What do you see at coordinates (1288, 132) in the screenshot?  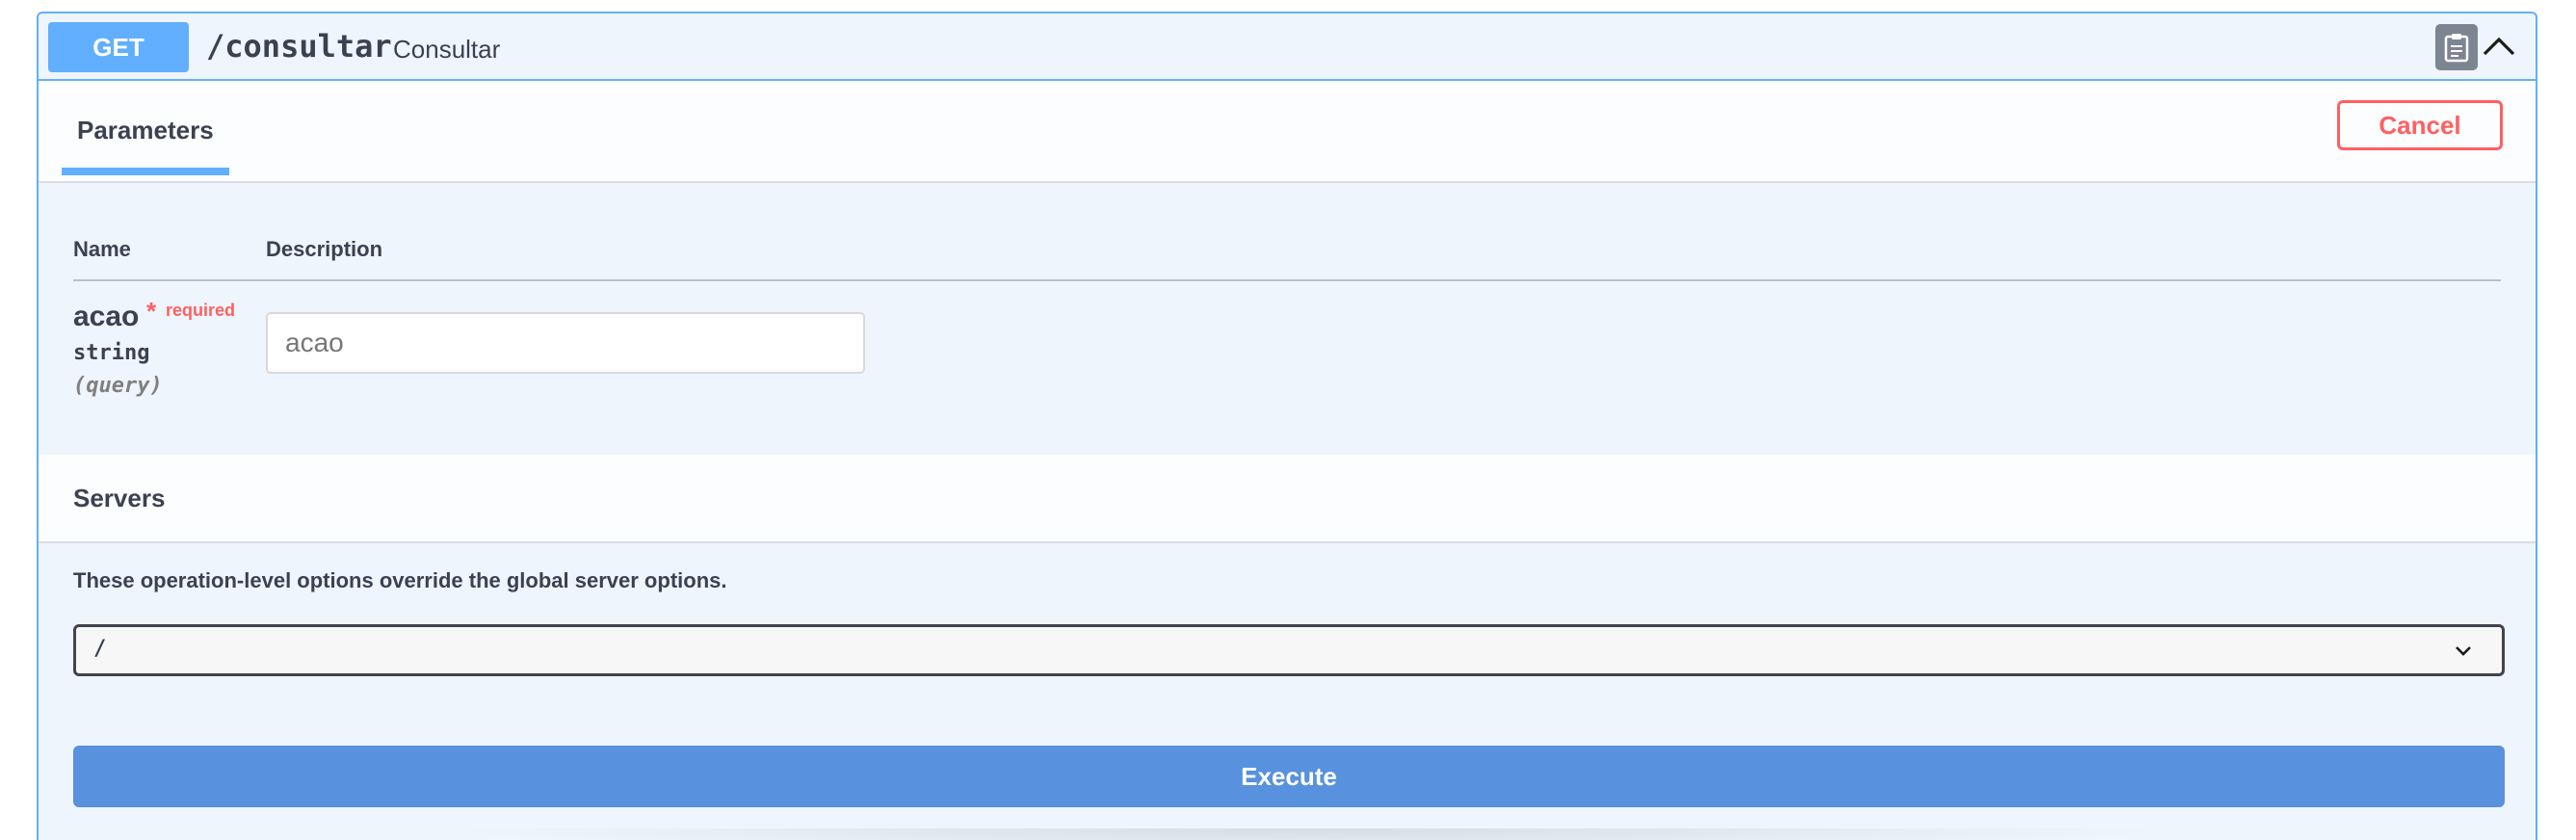 I see `parameters-section-header: Parameters Cancel` at bounding box center [1288, 132].